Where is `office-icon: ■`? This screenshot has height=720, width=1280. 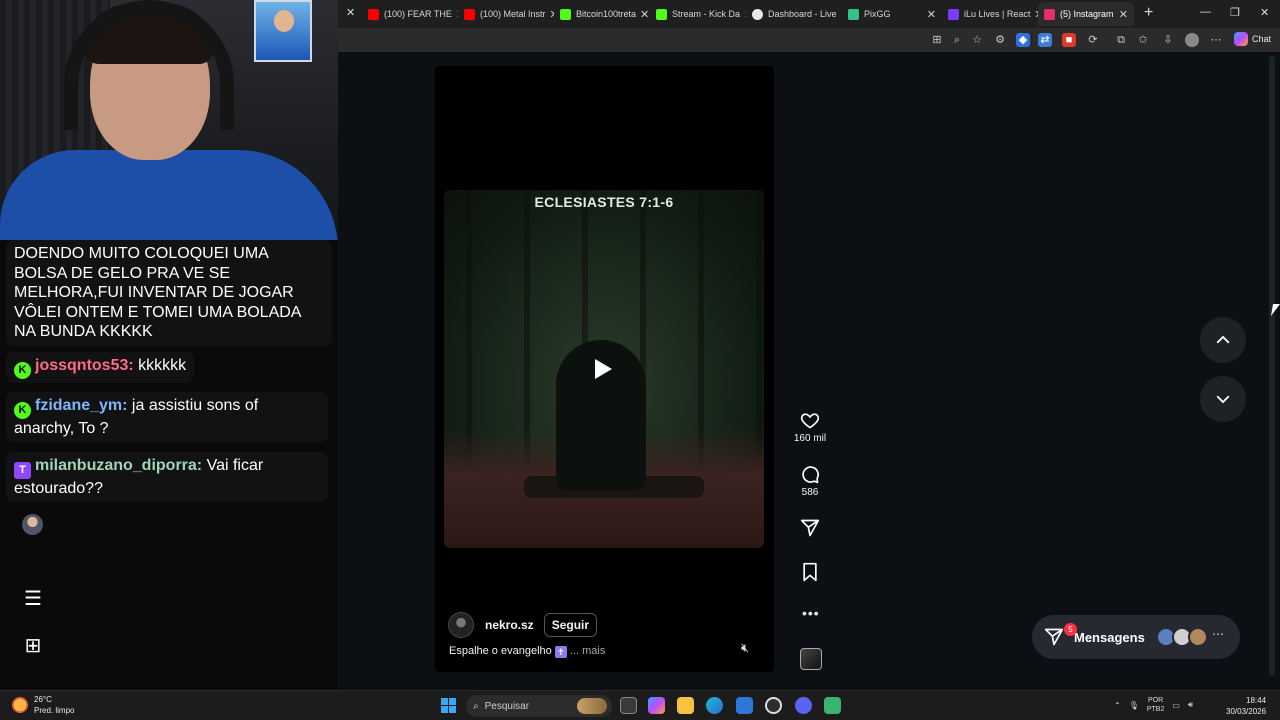
office-icon: ■ is located at coordinates (1069, 40).